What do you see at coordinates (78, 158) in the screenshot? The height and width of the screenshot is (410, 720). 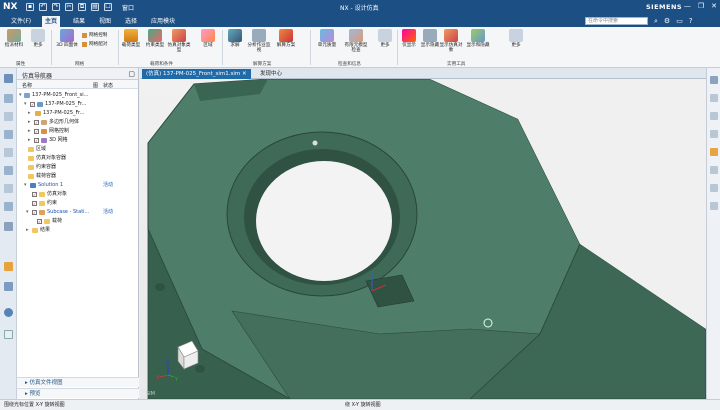 I see `tree-row: 仿真对象容器` at bounding box center [78, 158].